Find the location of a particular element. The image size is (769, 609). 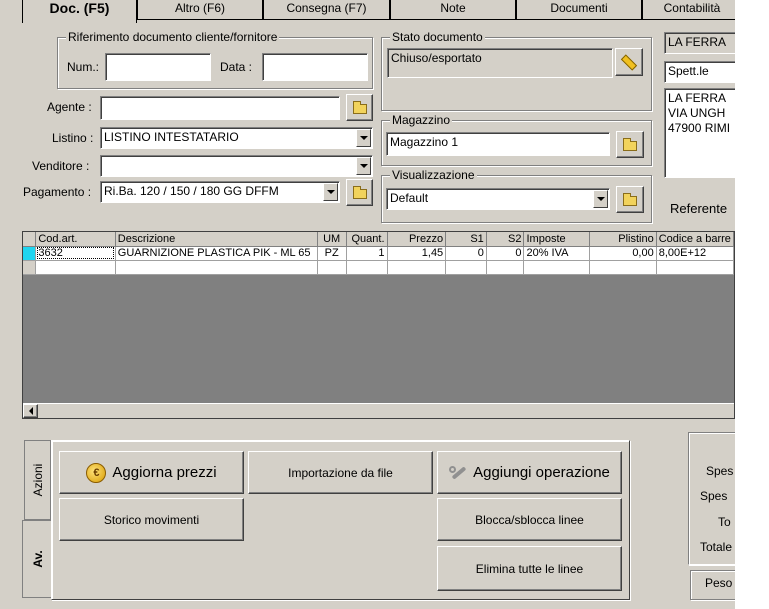

address-line: LA FERRA is located at coordinates (697, 98).